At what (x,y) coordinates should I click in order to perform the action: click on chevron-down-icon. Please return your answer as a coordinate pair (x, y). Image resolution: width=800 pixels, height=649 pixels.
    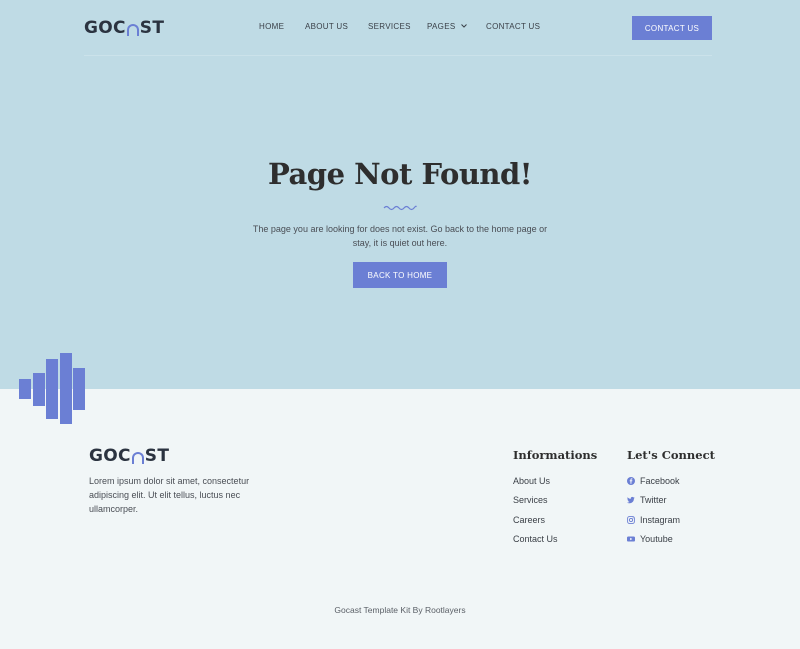
    Looking at the image, I should click on (464, 26).